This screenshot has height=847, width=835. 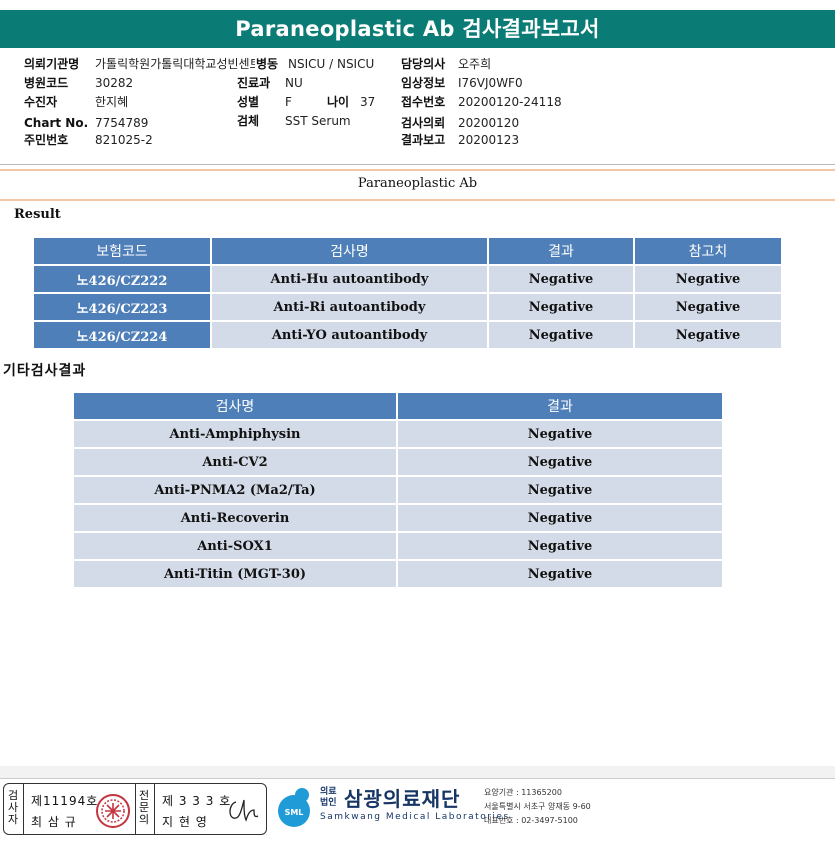 What do you see at coordinates (65, 801) in the screenshot?
I see `tester-number: 제11194호` at bounding box center [65, 801].